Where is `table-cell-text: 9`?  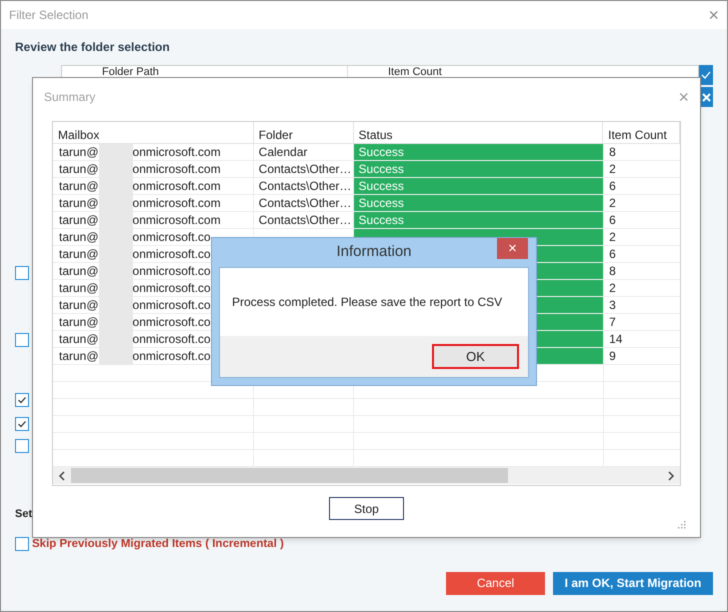
table-cell-text: 9 is located at coordinates (612, 356).